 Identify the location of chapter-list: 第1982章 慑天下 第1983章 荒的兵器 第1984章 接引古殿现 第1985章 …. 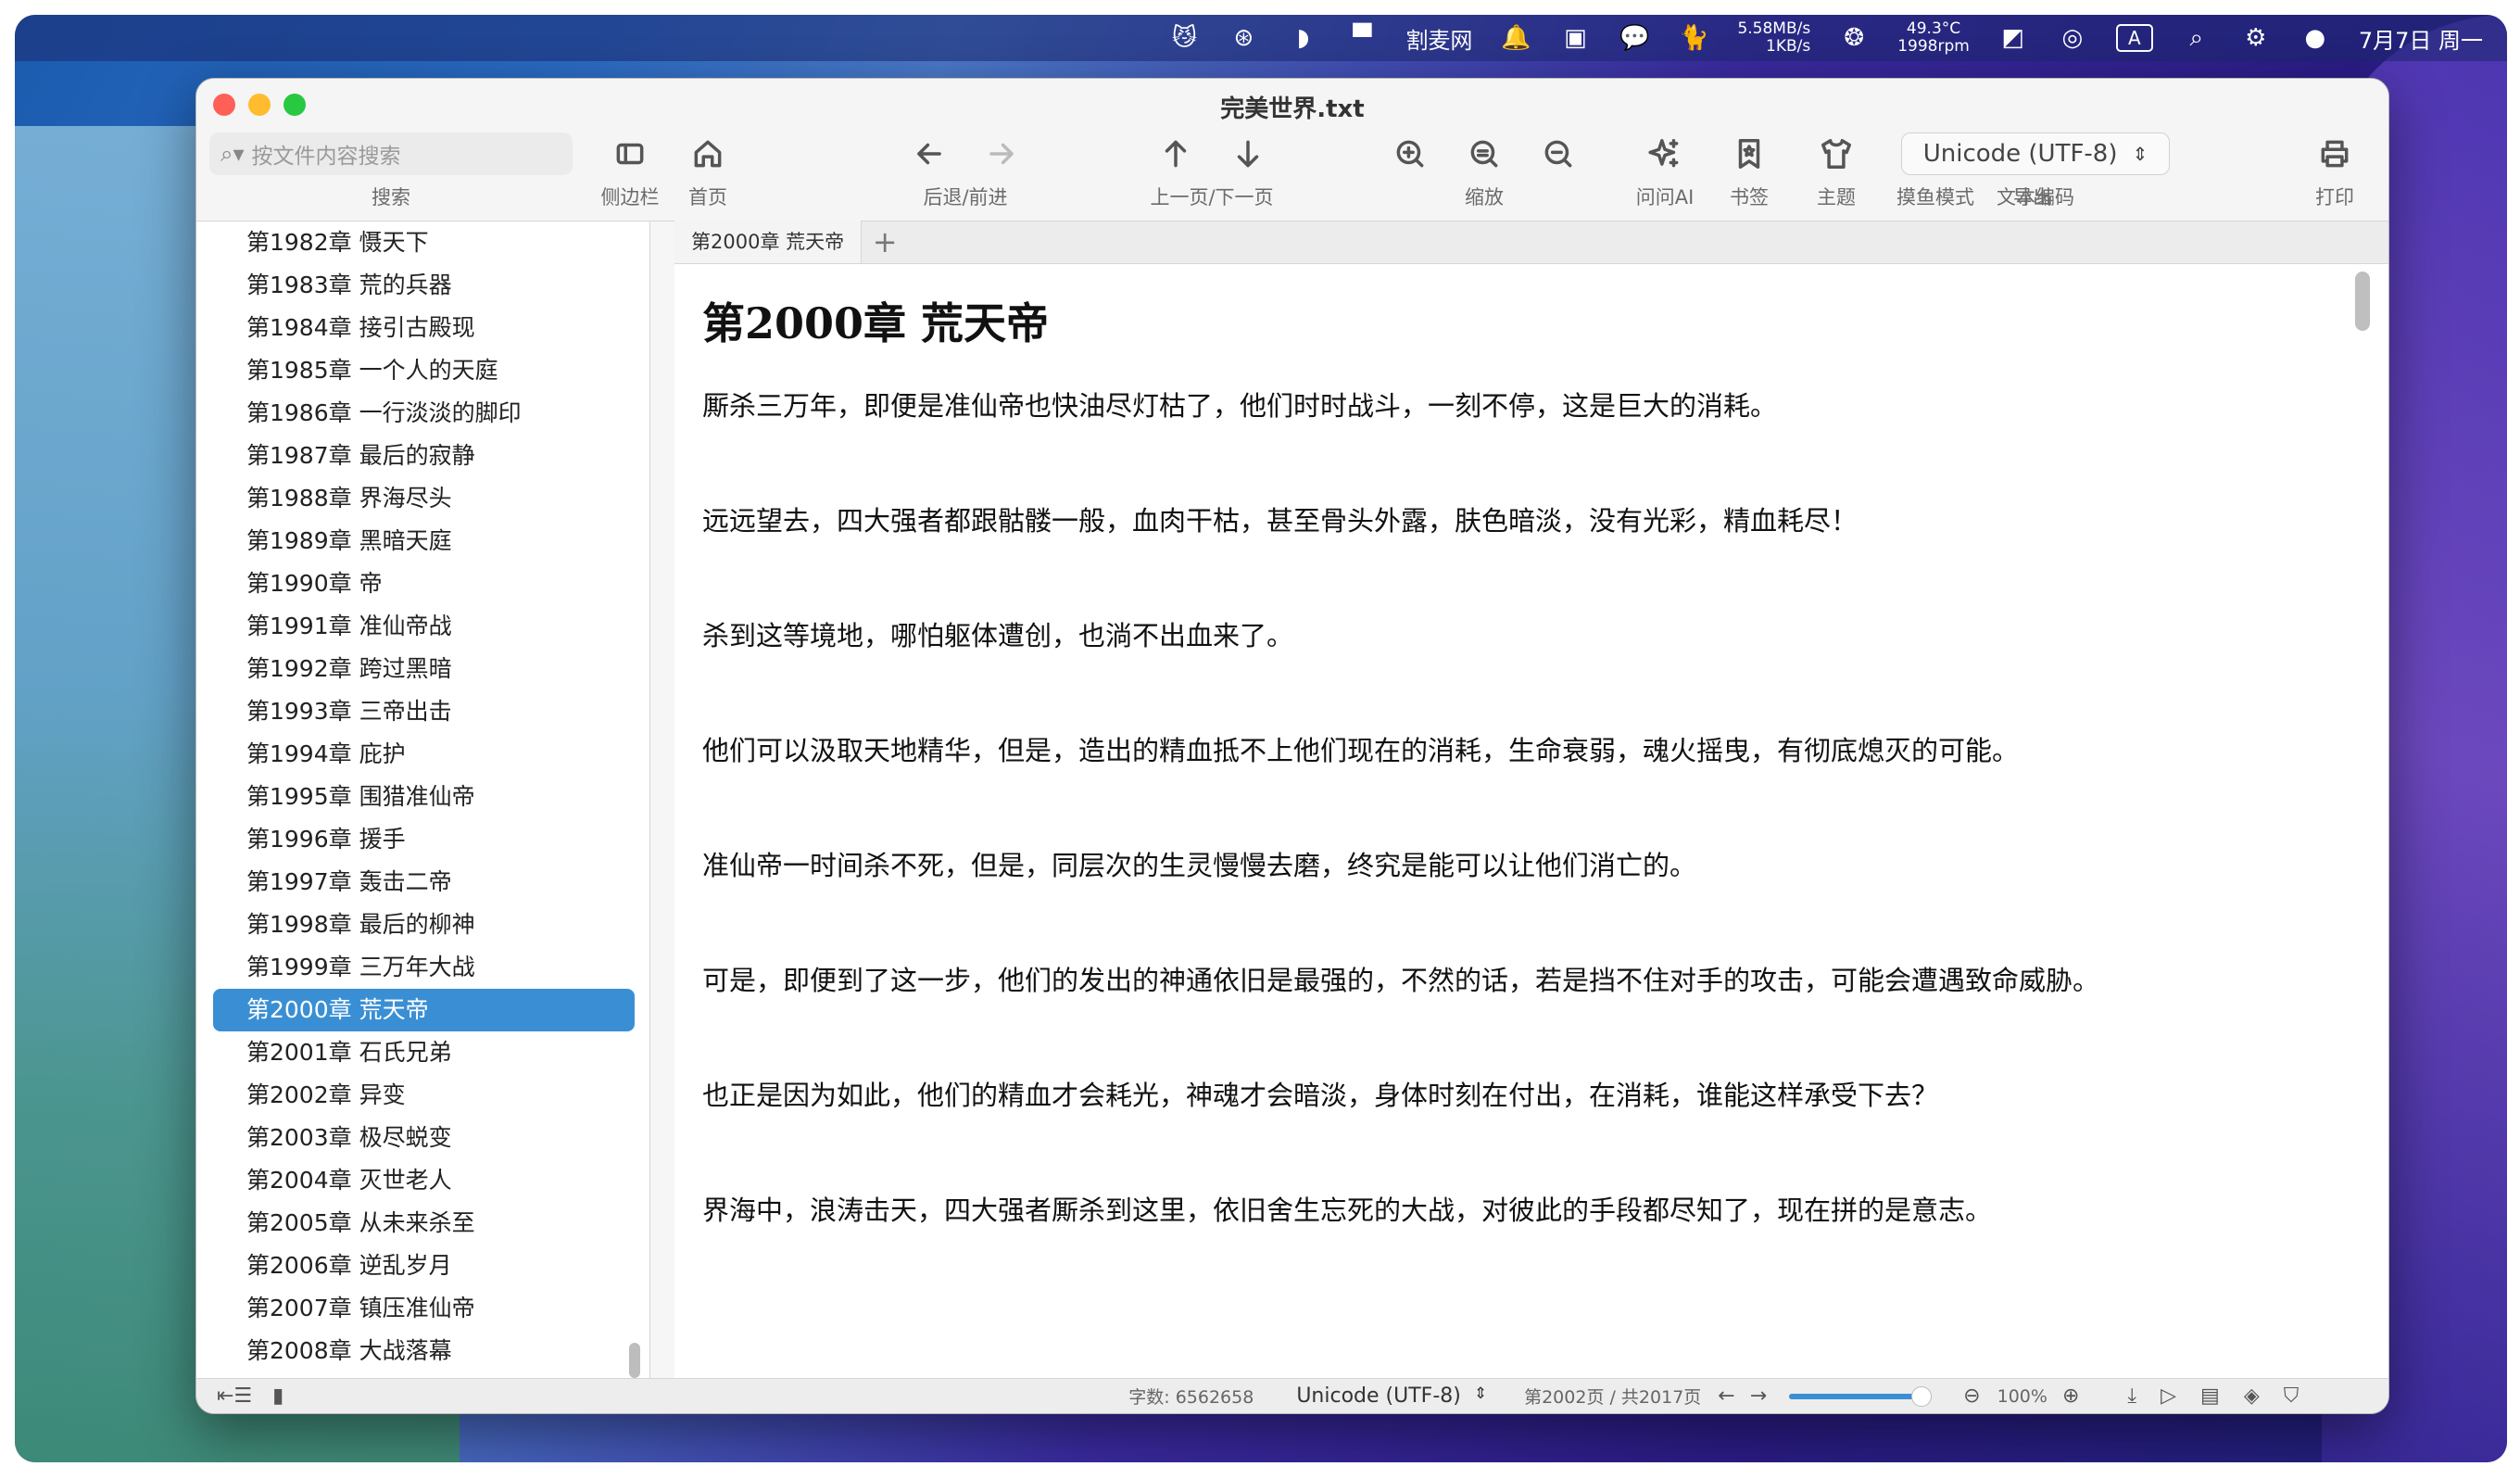
(422, 796).